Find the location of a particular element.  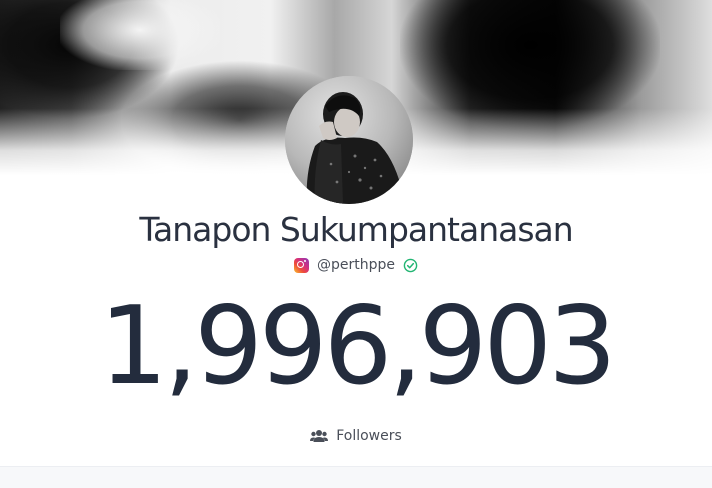

users-icon is located at coordinates (319, 436).